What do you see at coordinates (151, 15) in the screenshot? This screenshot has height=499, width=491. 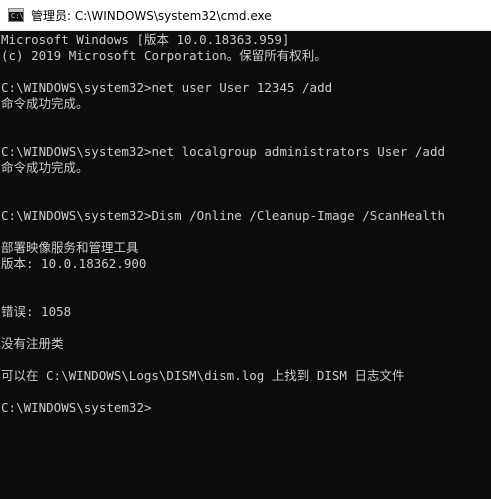 I see `window-title: 管理员: C:\WINDOWS\system32\cmd.exe` at bounding box center [151, 15].